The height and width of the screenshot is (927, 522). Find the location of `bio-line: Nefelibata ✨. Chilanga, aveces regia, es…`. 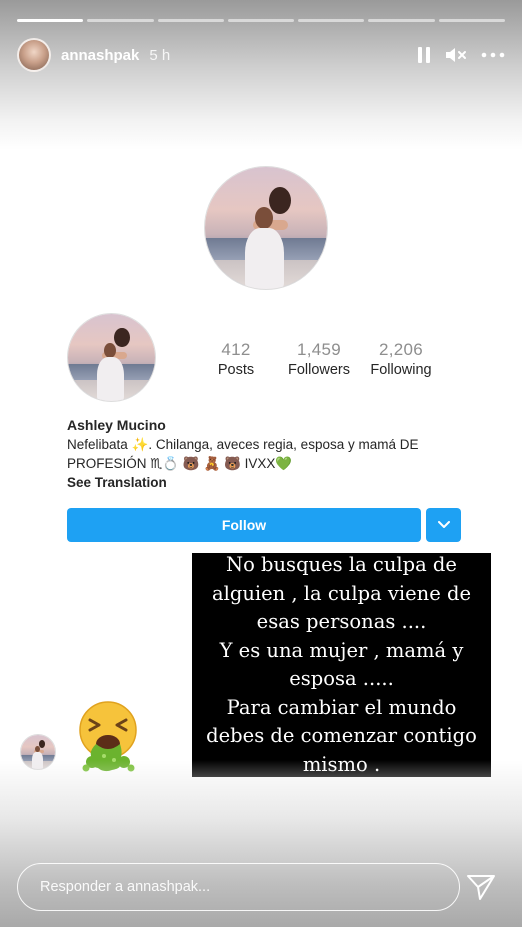

bio-line: Nefelibata ✨. Chilanga, aveces regia, es… is located at coordinates (243, 444).